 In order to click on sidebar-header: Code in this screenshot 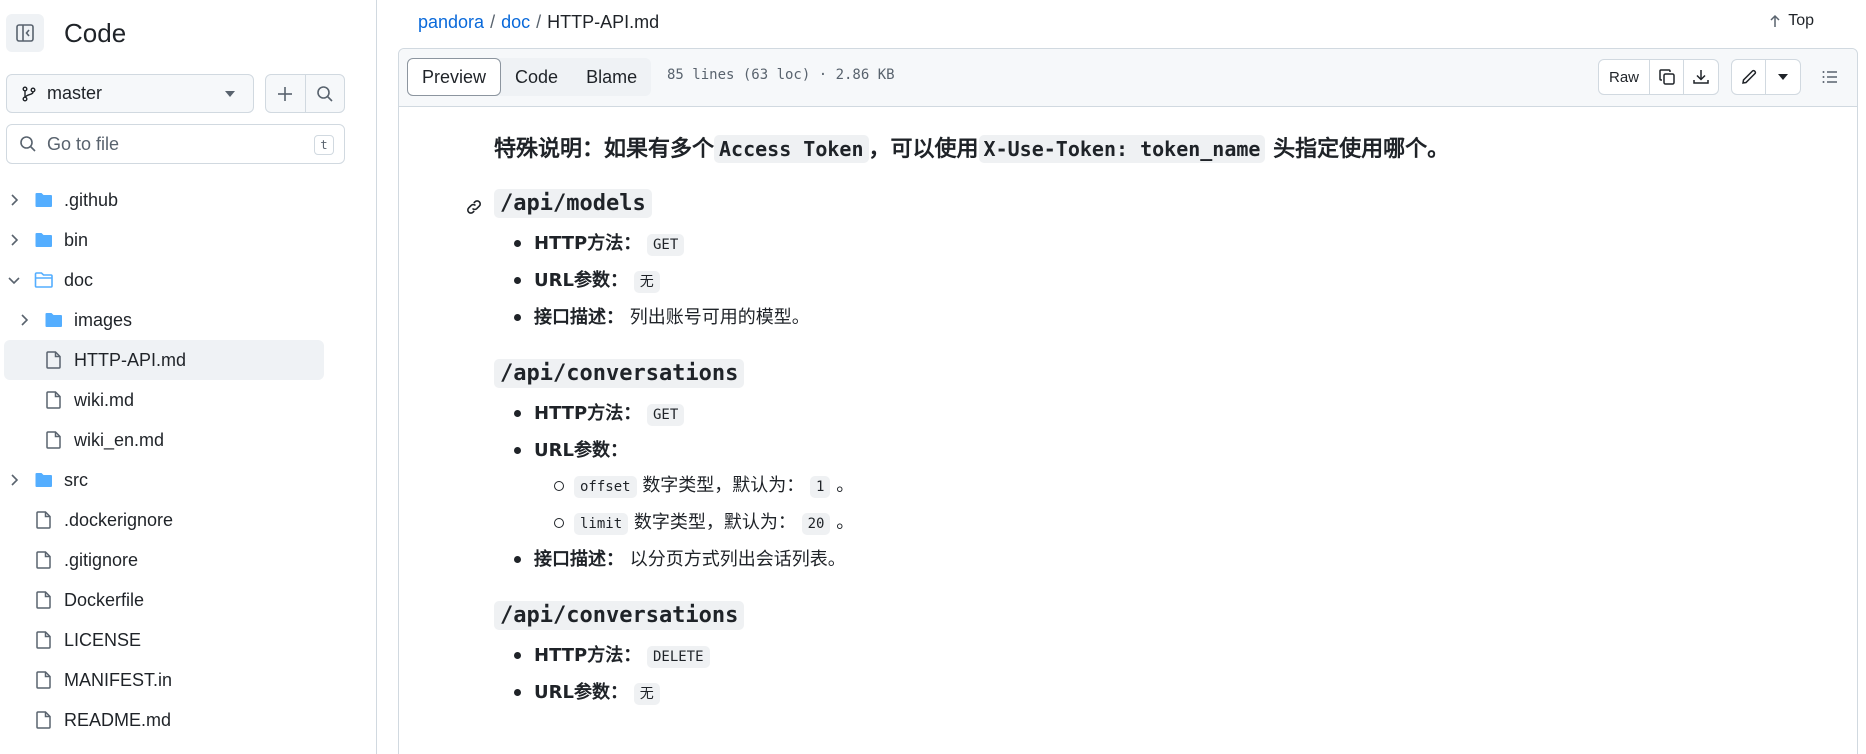, I will do `click(188, 33)`.